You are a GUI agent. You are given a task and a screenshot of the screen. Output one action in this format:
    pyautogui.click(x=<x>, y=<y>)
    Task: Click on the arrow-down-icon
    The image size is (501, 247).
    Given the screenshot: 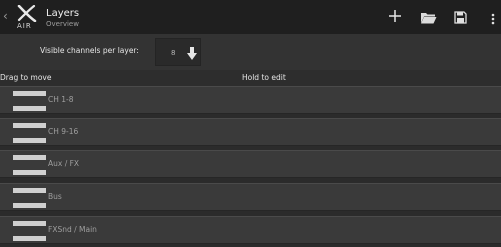 What is the action you would take?
    pyautogui.click(x=192, y=55)
    